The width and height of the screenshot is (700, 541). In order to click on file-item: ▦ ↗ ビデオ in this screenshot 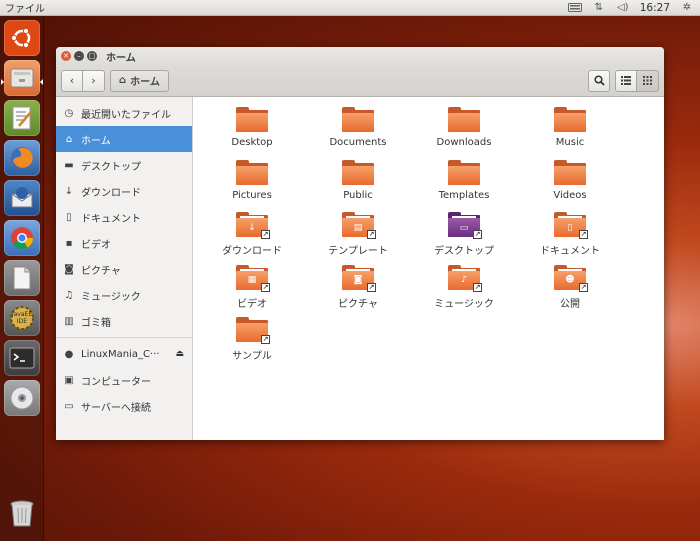, I will do `click(252, 286)`.